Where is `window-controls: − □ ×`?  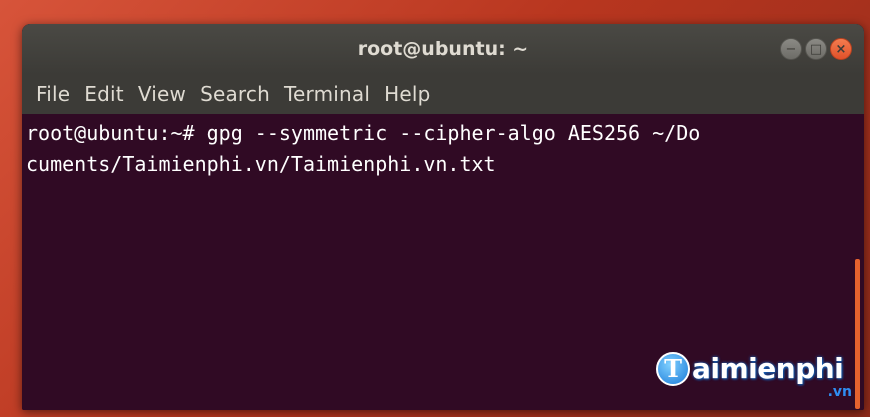 window-controls: − □ × is located at coordinates (816, 49).